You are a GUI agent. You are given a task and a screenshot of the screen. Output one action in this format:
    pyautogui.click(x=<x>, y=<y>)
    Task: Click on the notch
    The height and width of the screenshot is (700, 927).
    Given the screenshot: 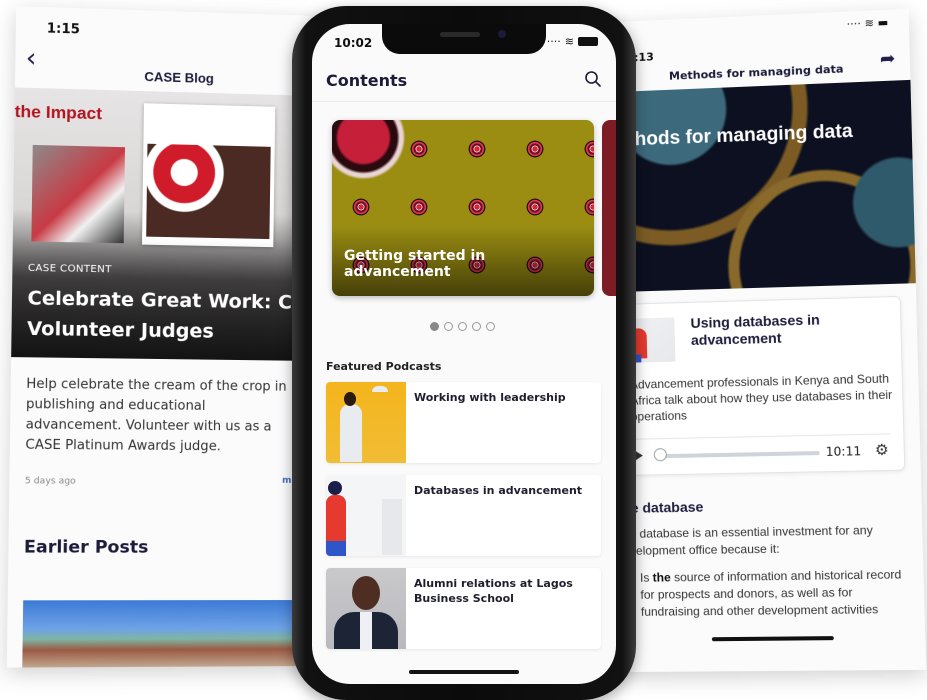 What is the action you would take?
    pyautogui.click(x=464, y=39)
    